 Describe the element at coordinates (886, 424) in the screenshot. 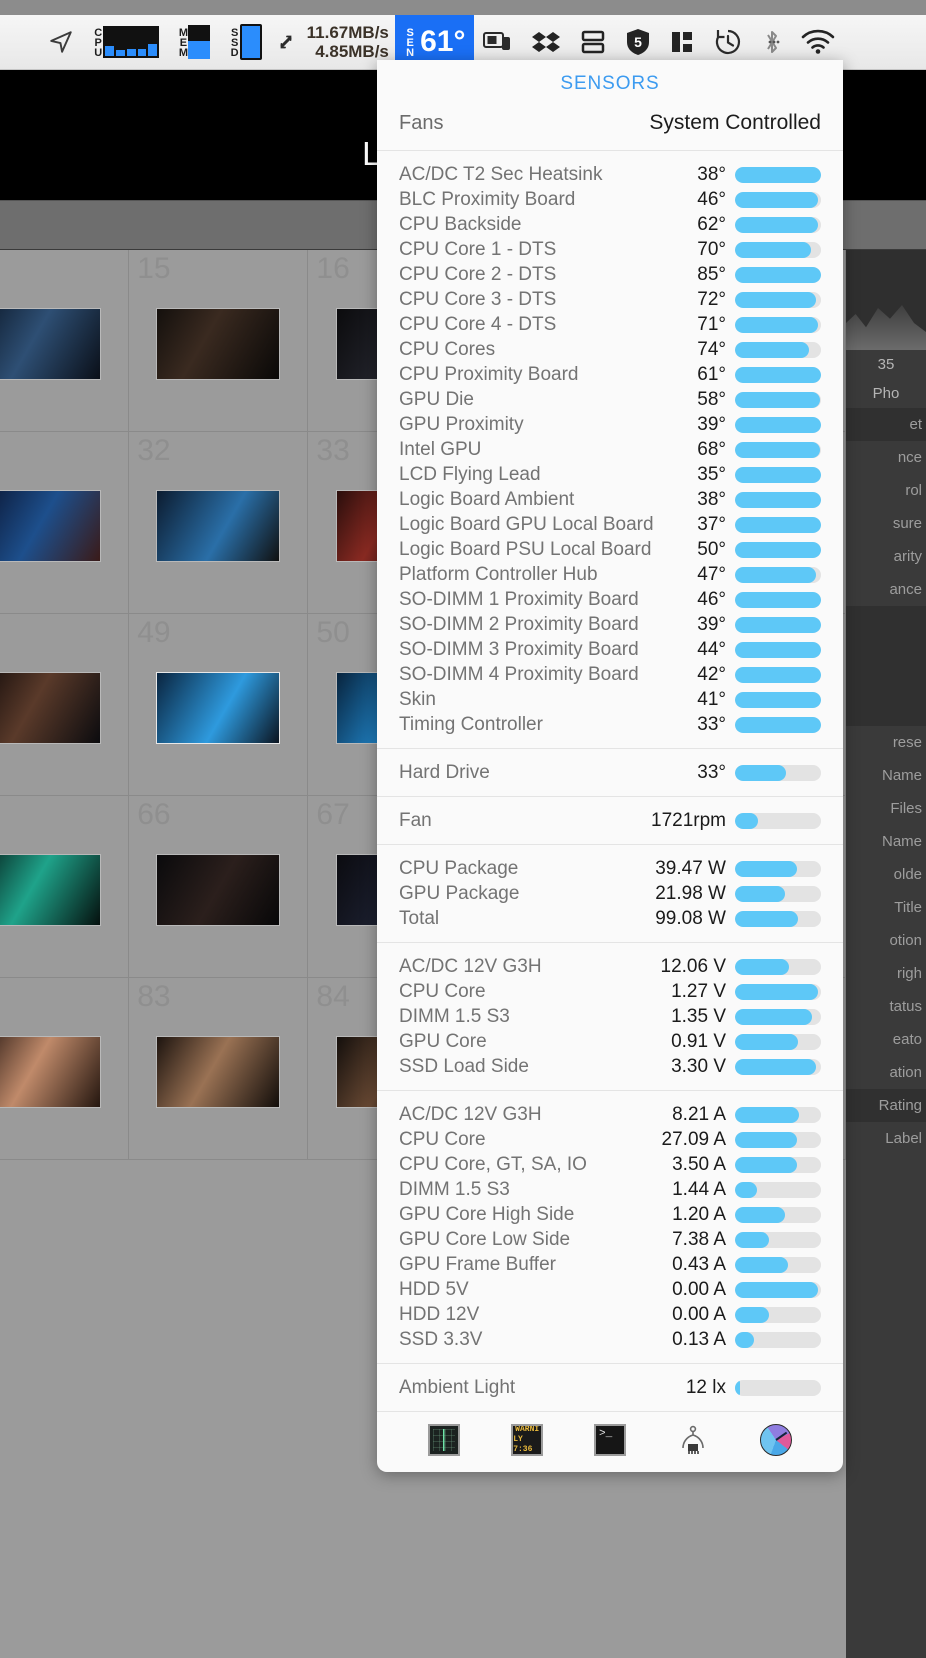

I see `panel-item: et` at that location.